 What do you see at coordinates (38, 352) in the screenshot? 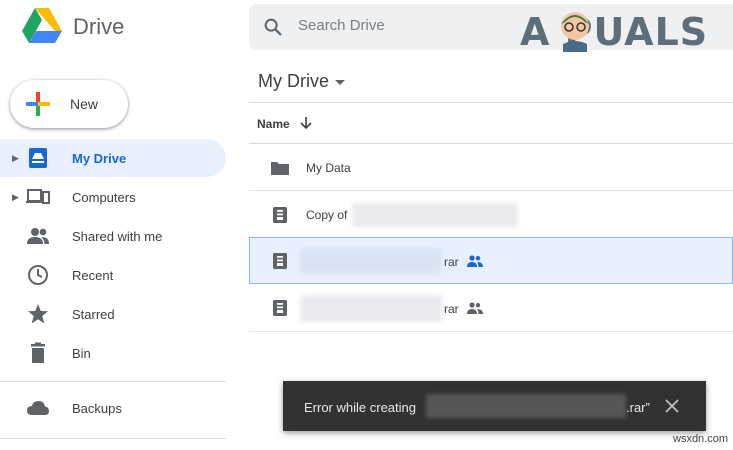
I see `trash-icon` at bounding box center [38, 352].